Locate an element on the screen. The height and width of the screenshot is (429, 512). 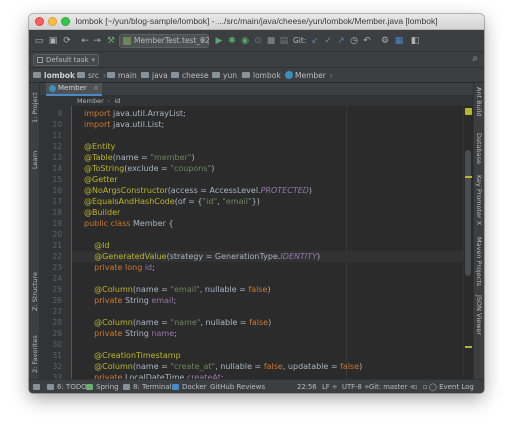
history-icon: ◷ is located at coordinates (354, 41).